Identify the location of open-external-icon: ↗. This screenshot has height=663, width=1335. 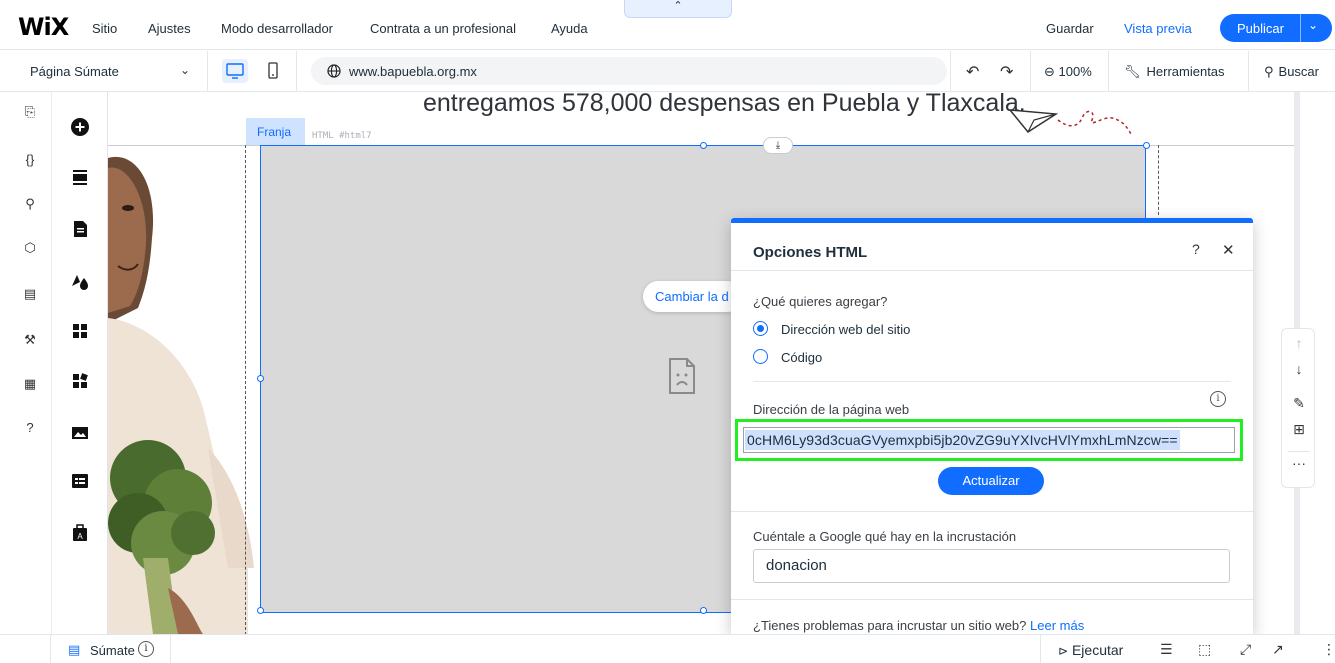
(1278, 649).